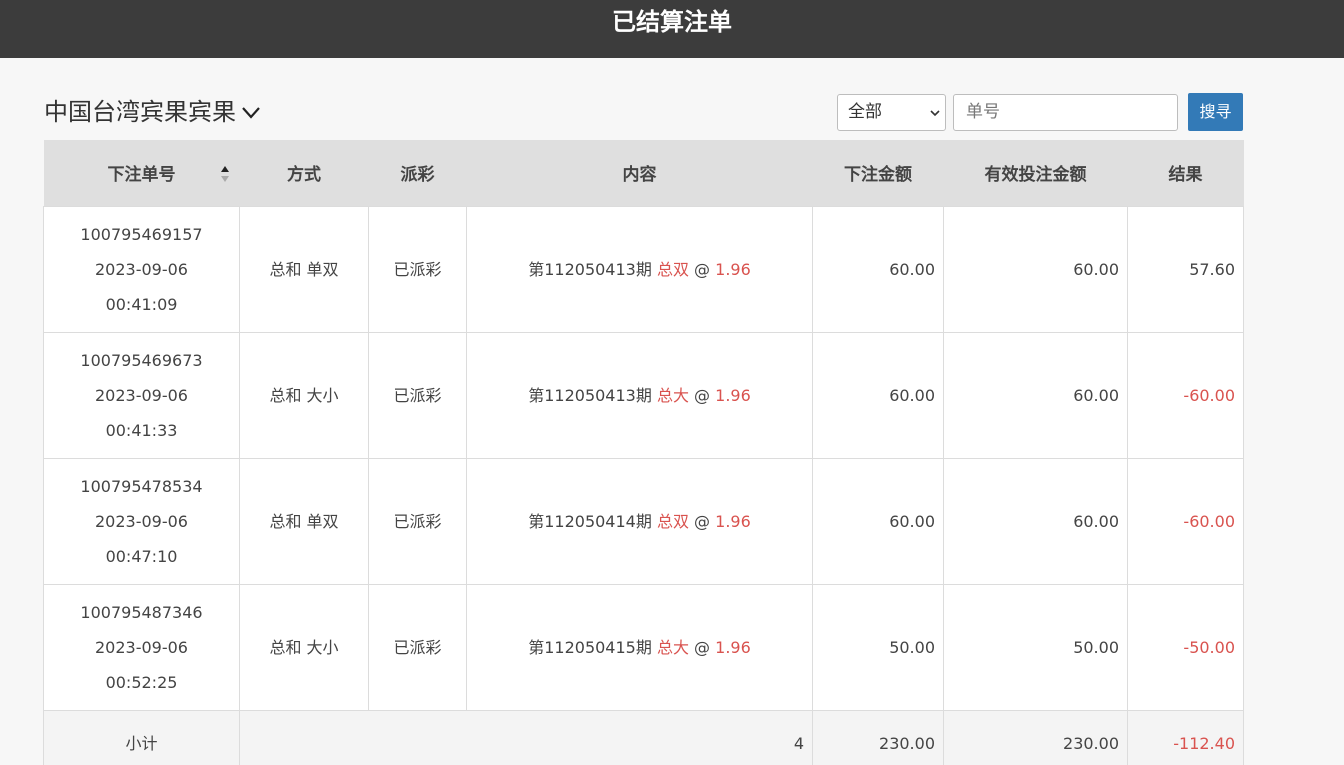 This screenshot has height=765, width=1344. Describe the element at coordinates (672, 22) in the screenshot. I see `page-title: 已结算注单` at that location.